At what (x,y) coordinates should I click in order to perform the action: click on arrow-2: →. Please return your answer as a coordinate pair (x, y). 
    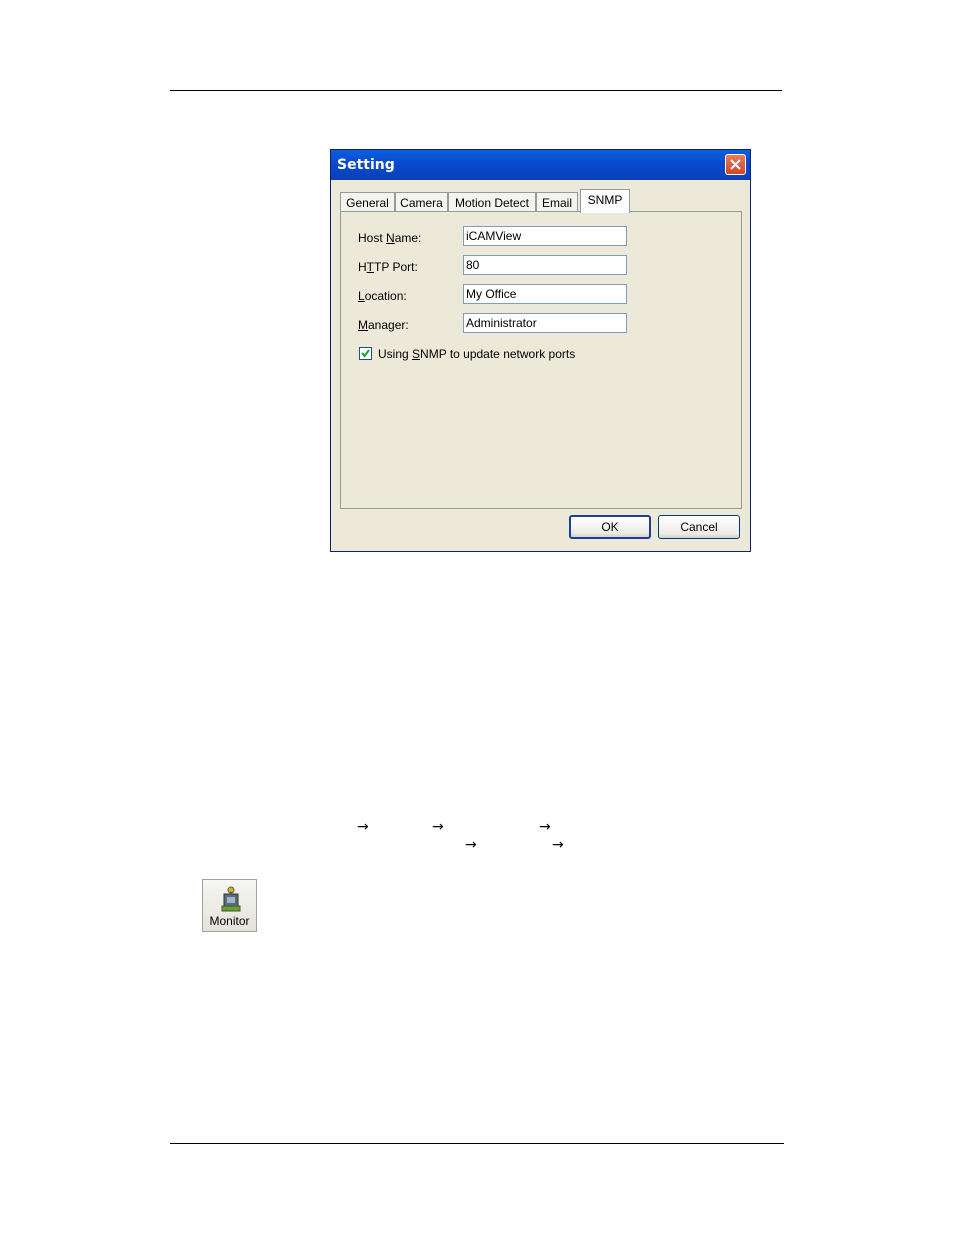
    Looking at the image, I should click on (438, 827).